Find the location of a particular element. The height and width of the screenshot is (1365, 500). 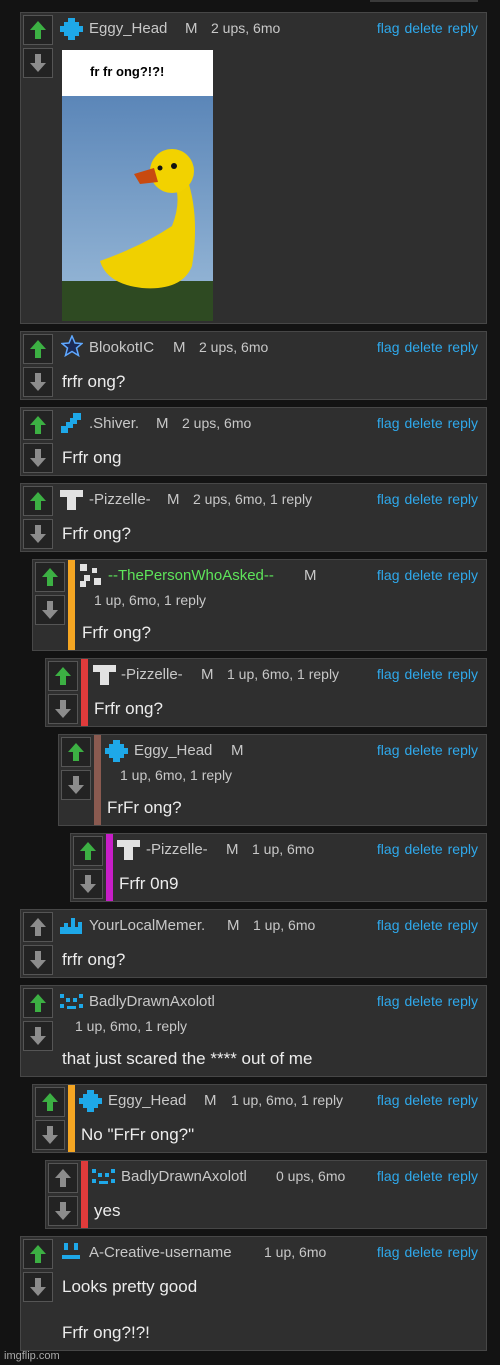

mod-badge: M is located at coordinates (237, 750).